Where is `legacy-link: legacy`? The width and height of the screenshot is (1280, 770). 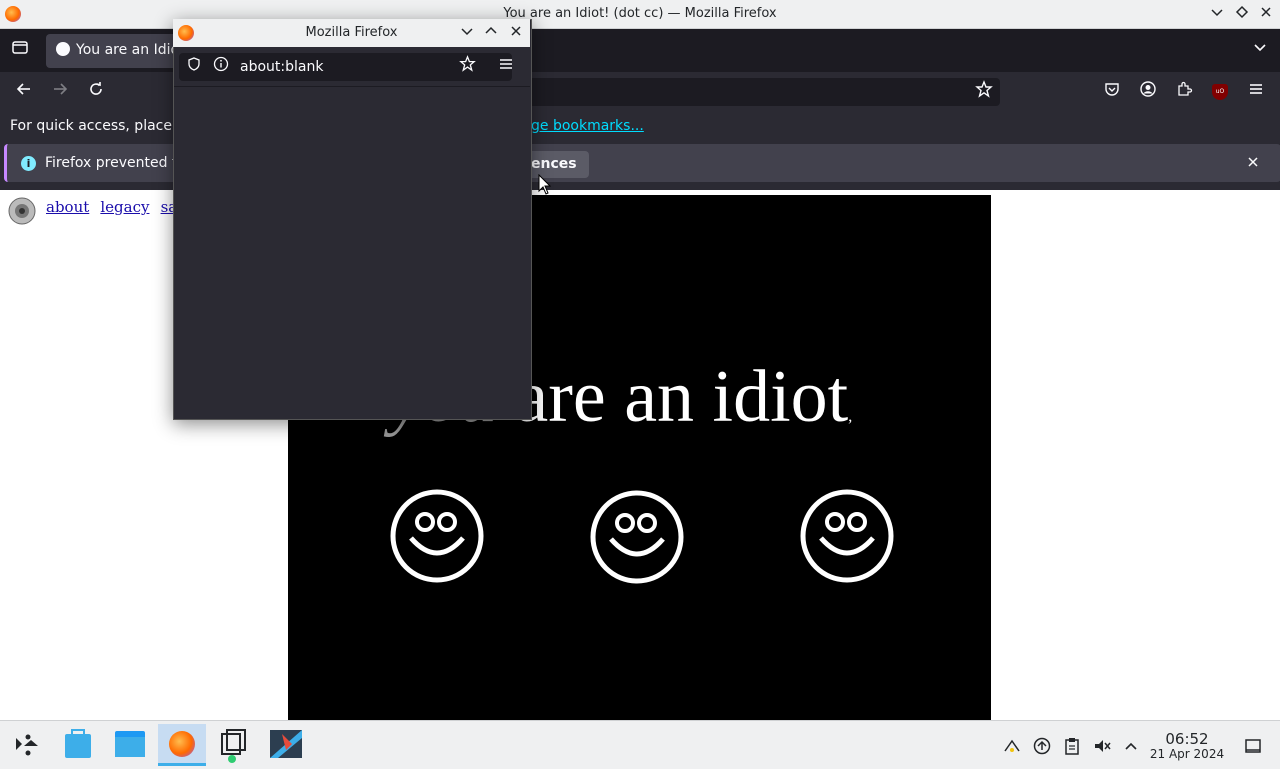
legacy-link: legacy is located at coordinates (124, 207).